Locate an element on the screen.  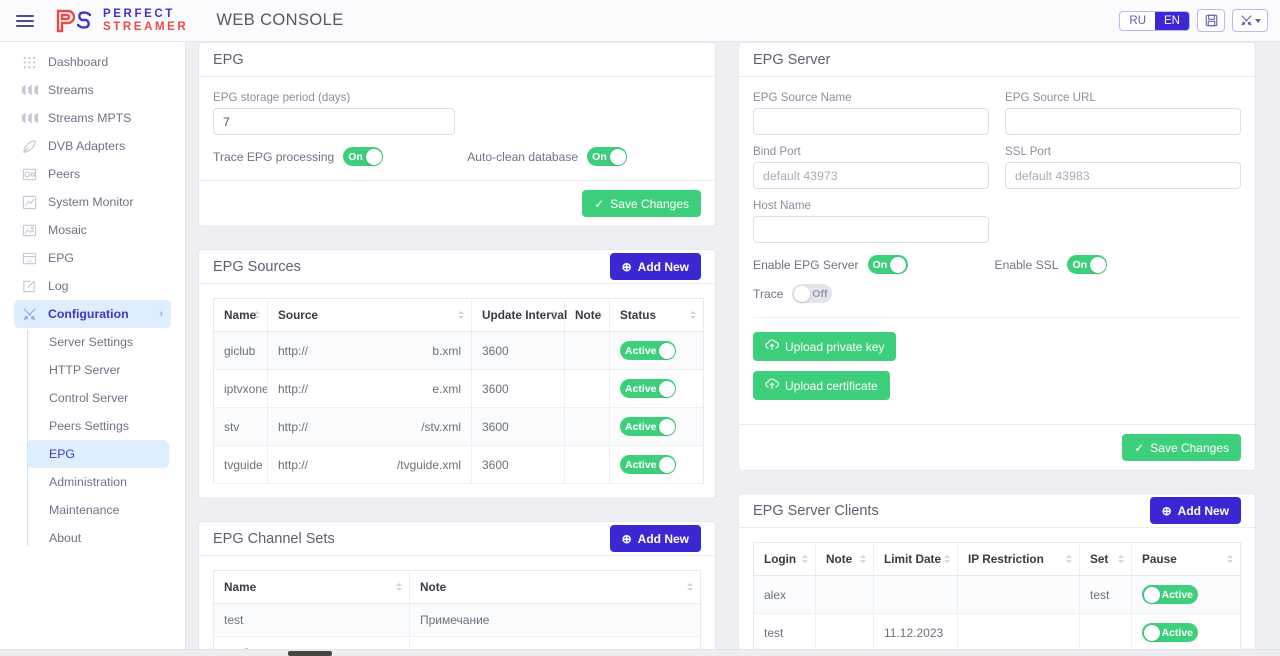
epg-source-name-input is located at coordinates (871, 121).